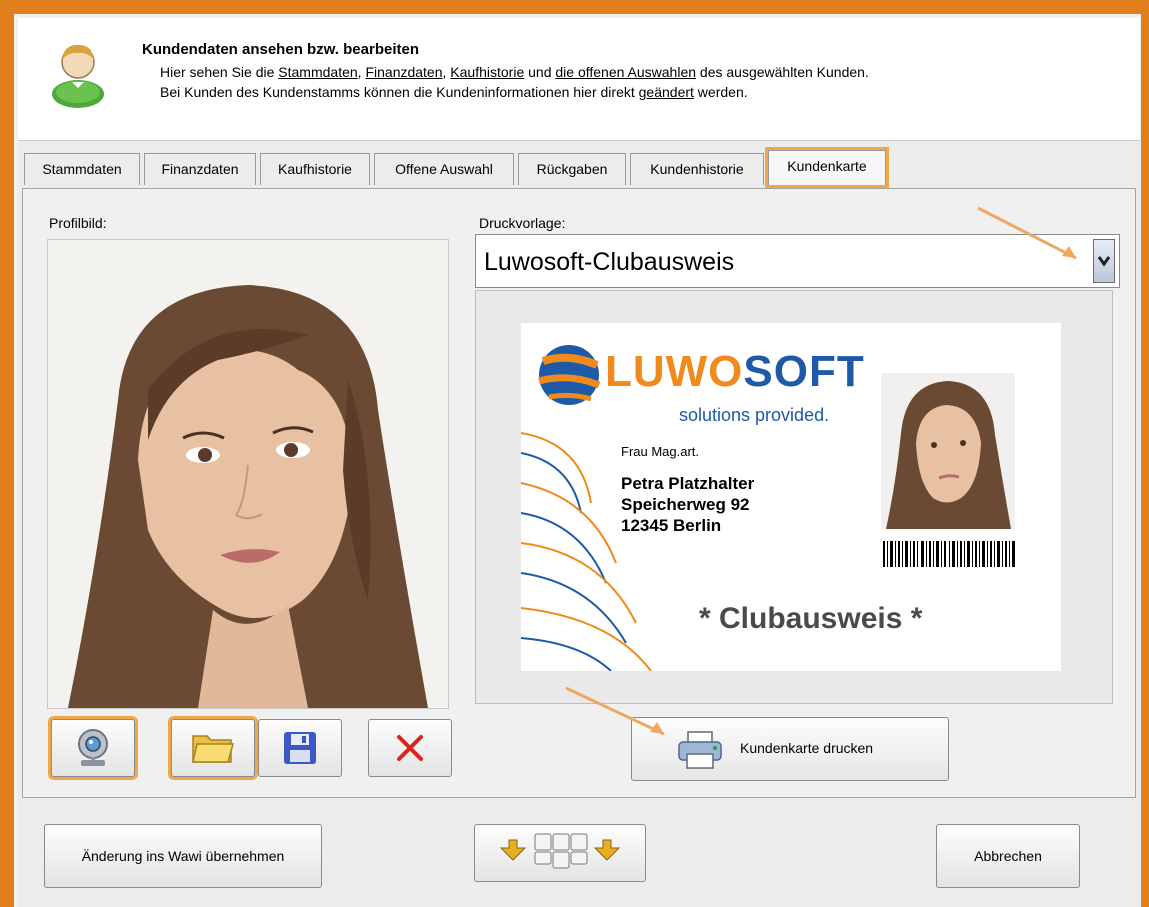 This screenshot has width=1149, height=907. What do you see at coordinates (671, 525) in the screenshot?
I see `card-city: 12345 Berlin` at bounding box center [671, 525].